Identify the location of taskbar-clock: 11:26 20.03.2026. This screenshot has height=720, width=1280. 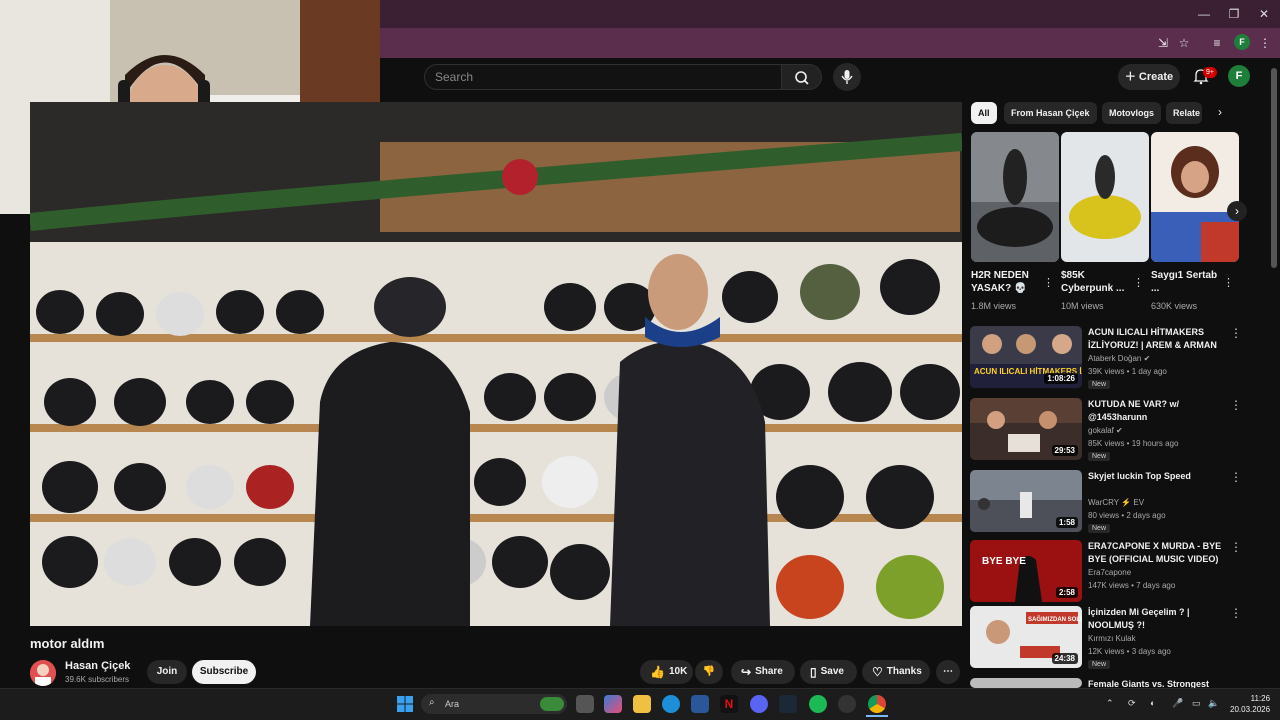
(1250, 704).